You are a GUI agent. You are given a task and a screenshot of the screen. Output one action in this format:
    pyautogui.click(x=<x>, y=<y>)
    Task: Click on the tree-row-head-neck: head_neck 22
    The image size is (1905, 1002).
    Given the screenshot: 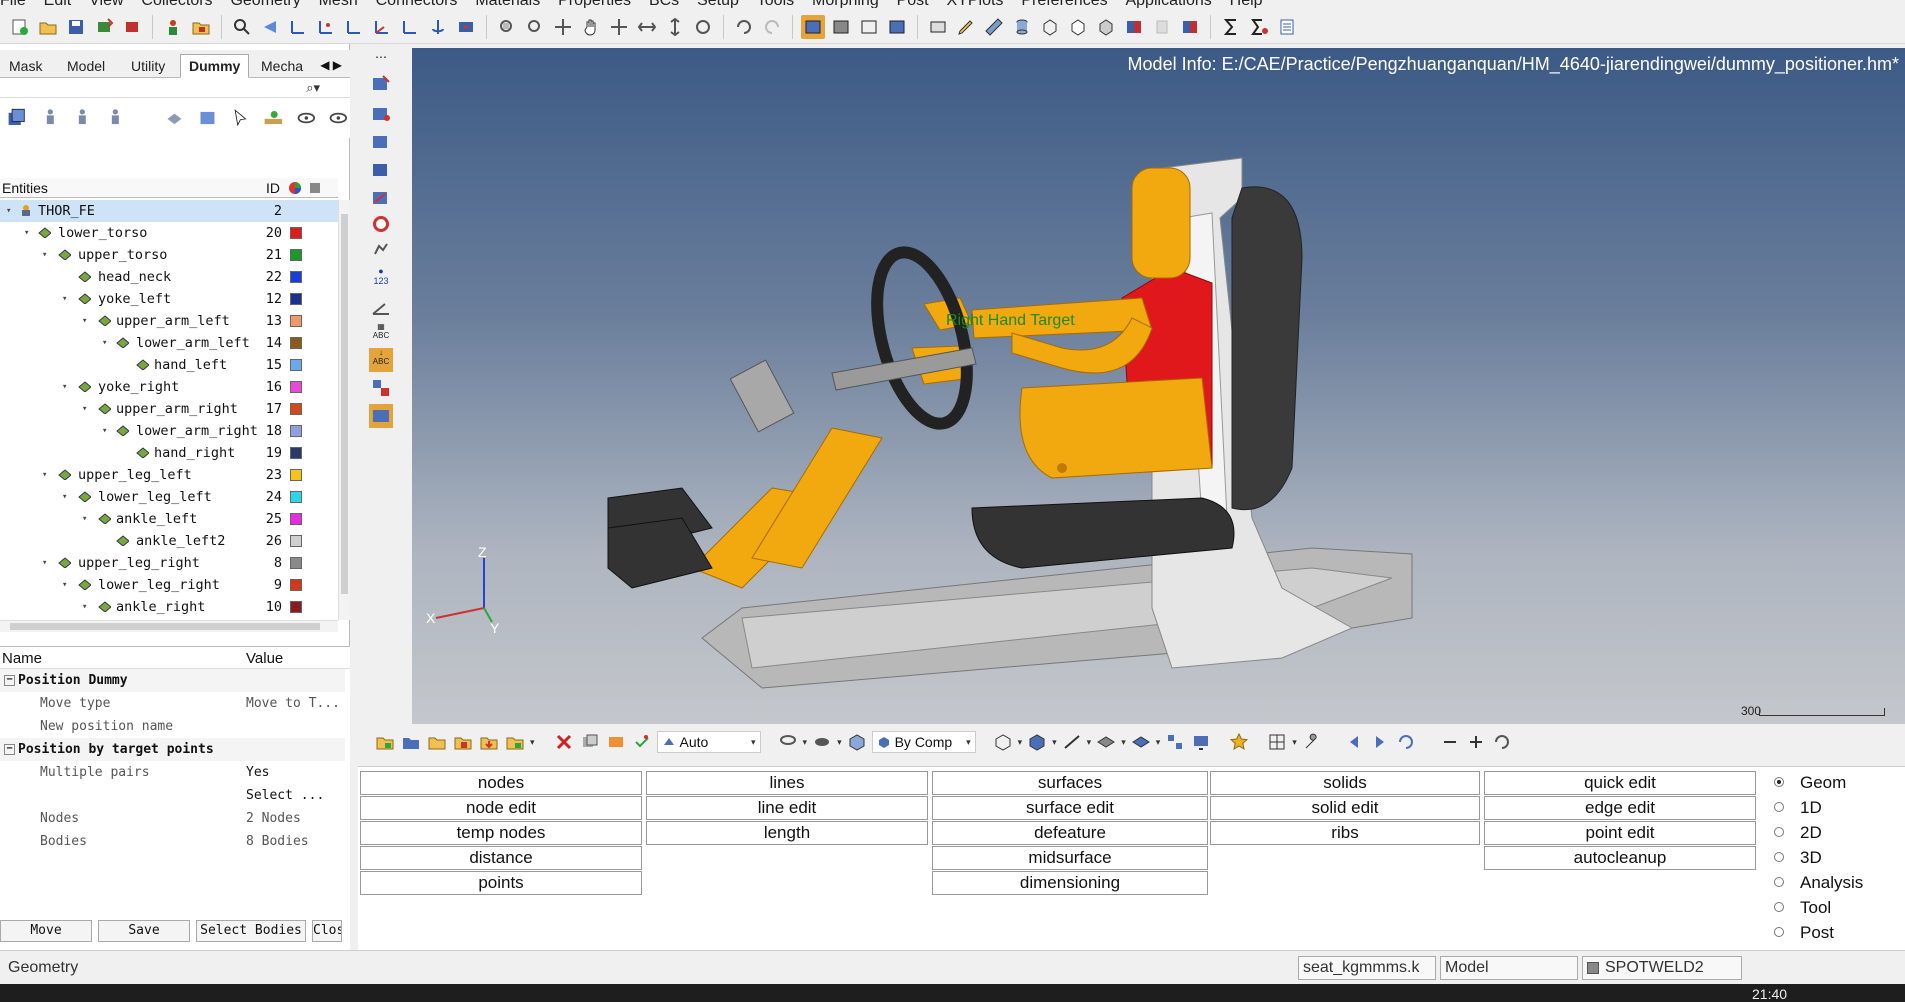 What is the action you would take?
    pyautogui.click(x=169, y=277)
    